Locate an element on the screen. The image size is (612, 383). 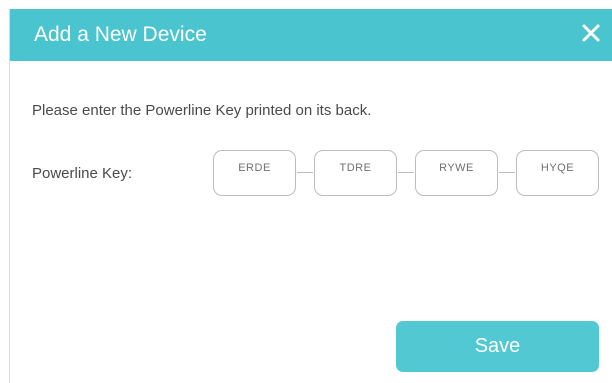
close-icon is located at coordinates (591, 33).